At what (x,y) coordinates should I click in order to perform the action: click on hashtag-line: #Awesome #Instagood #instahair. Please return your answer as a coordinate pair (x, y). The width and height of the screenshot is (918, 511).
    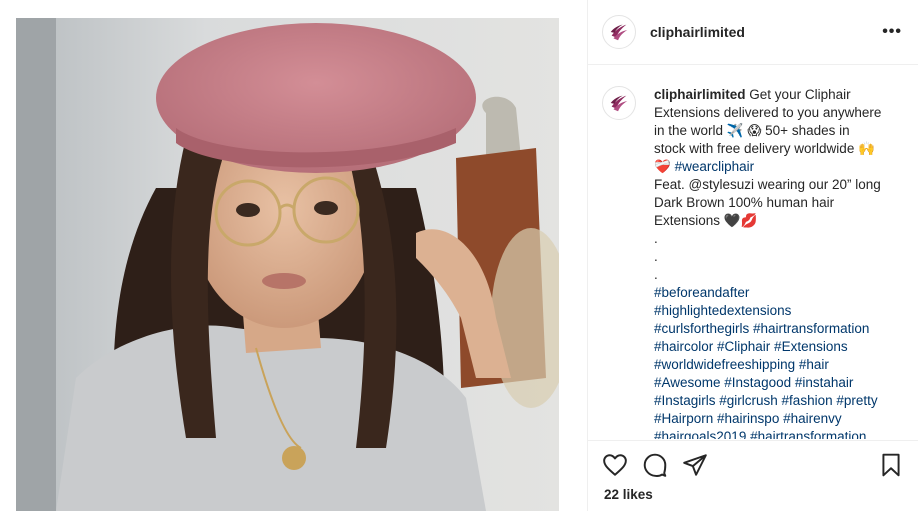
    Looking at the image, I should click on (774, 383).